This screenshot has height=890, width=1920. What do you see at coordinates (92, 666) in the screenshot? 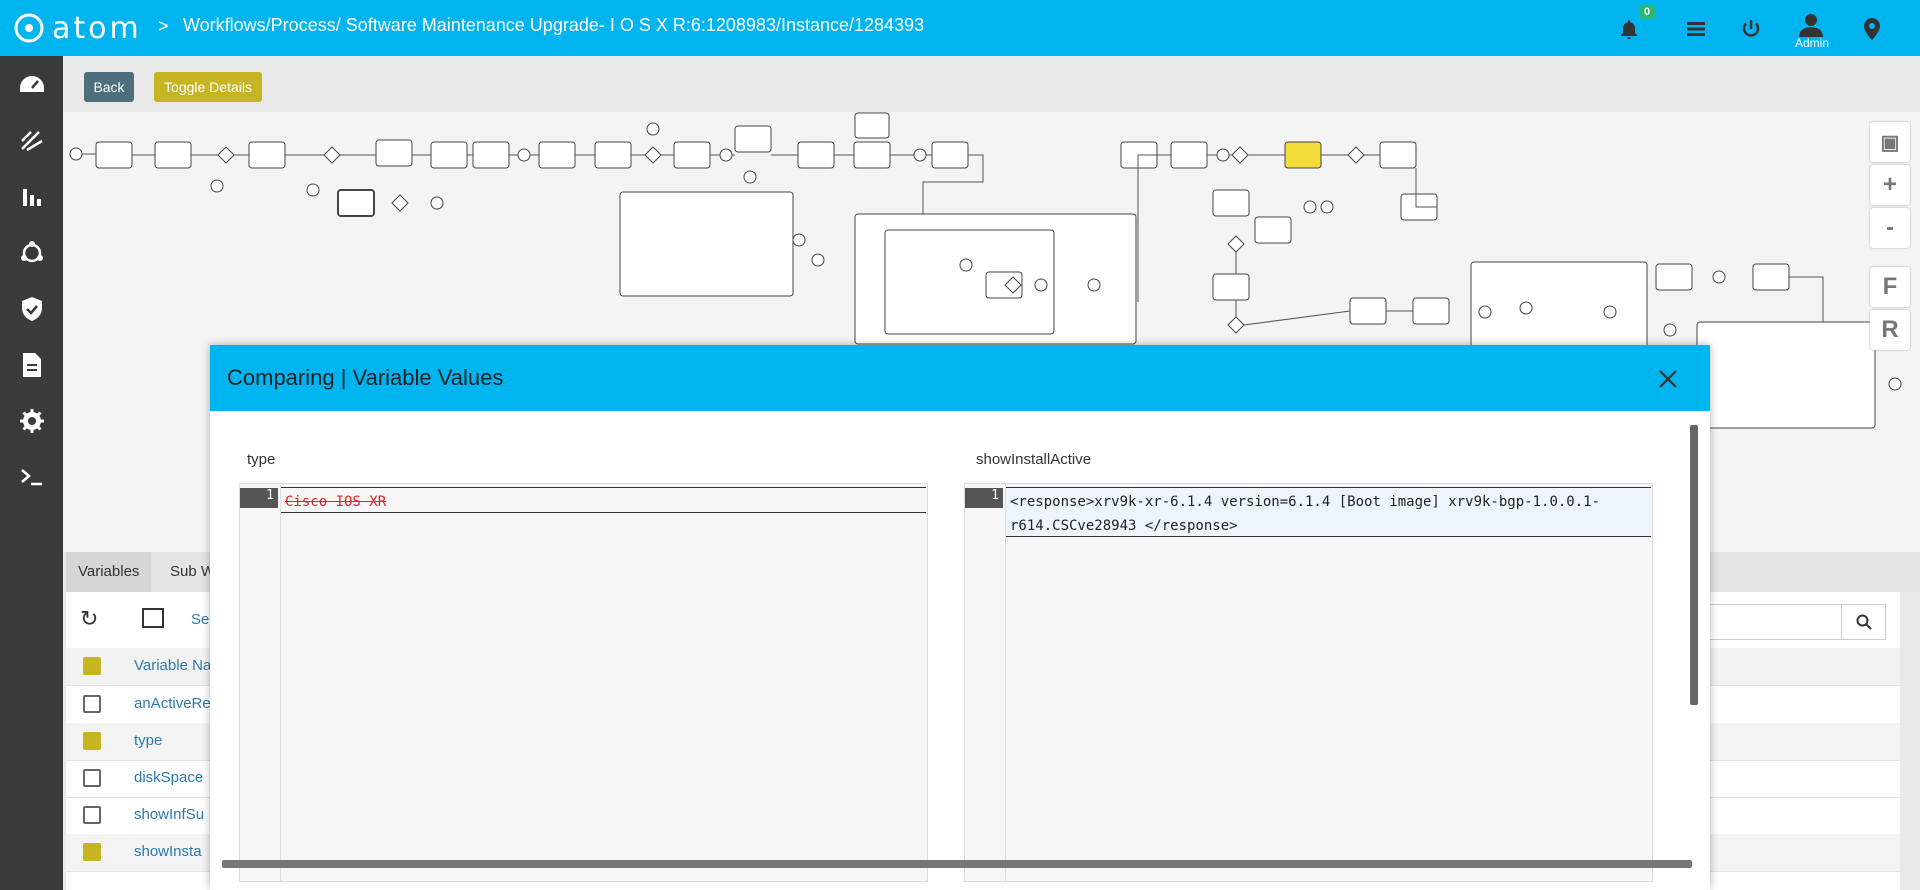
I see `select-all-checkbox` at bounding box center [92, 666].